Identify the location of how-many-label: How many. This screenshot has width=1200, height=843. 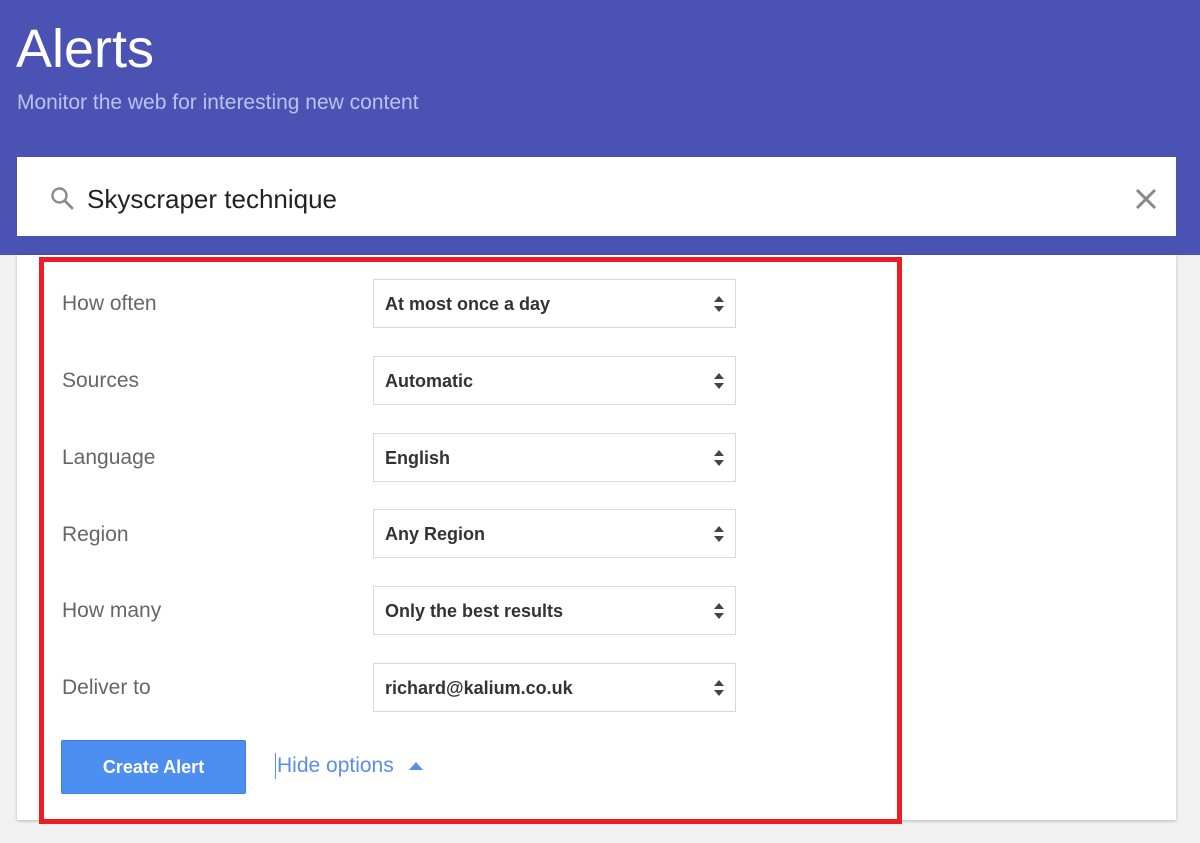
(112, 610).